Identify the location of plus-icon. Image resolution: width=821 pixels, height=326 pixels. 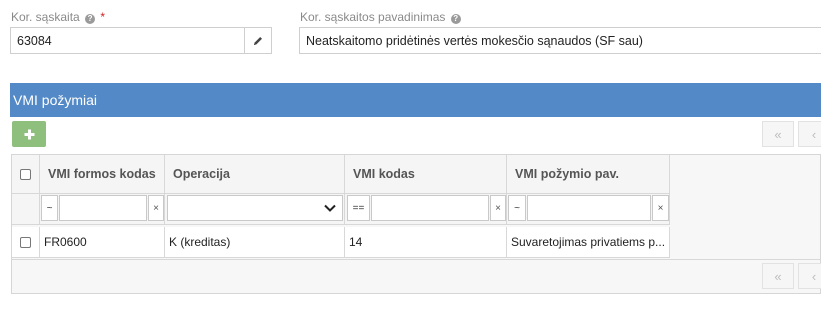
(29, 134).